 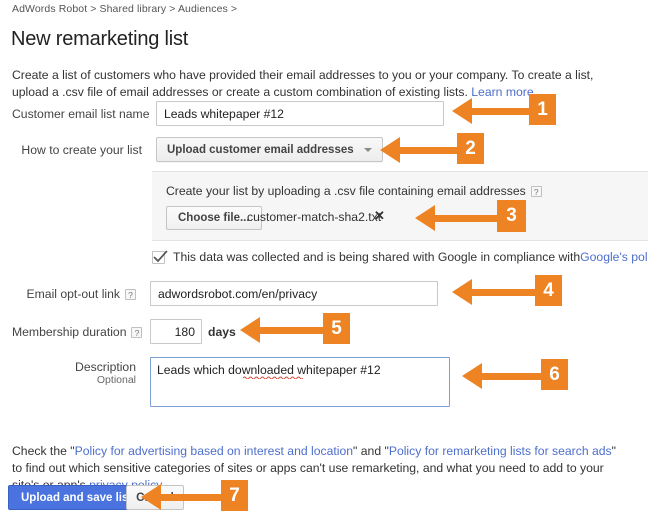 I want to click on row-list-name: Customer email list name, so click(x=229, y=113).